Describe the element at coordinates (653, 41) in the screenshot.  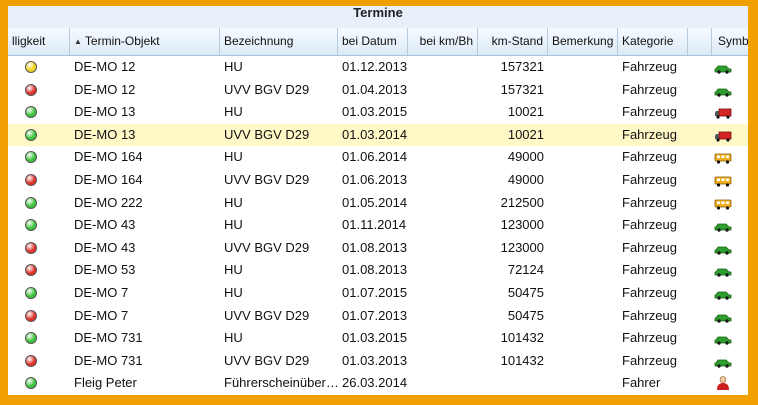
I see `column-header-category: Kategorie` at that location.